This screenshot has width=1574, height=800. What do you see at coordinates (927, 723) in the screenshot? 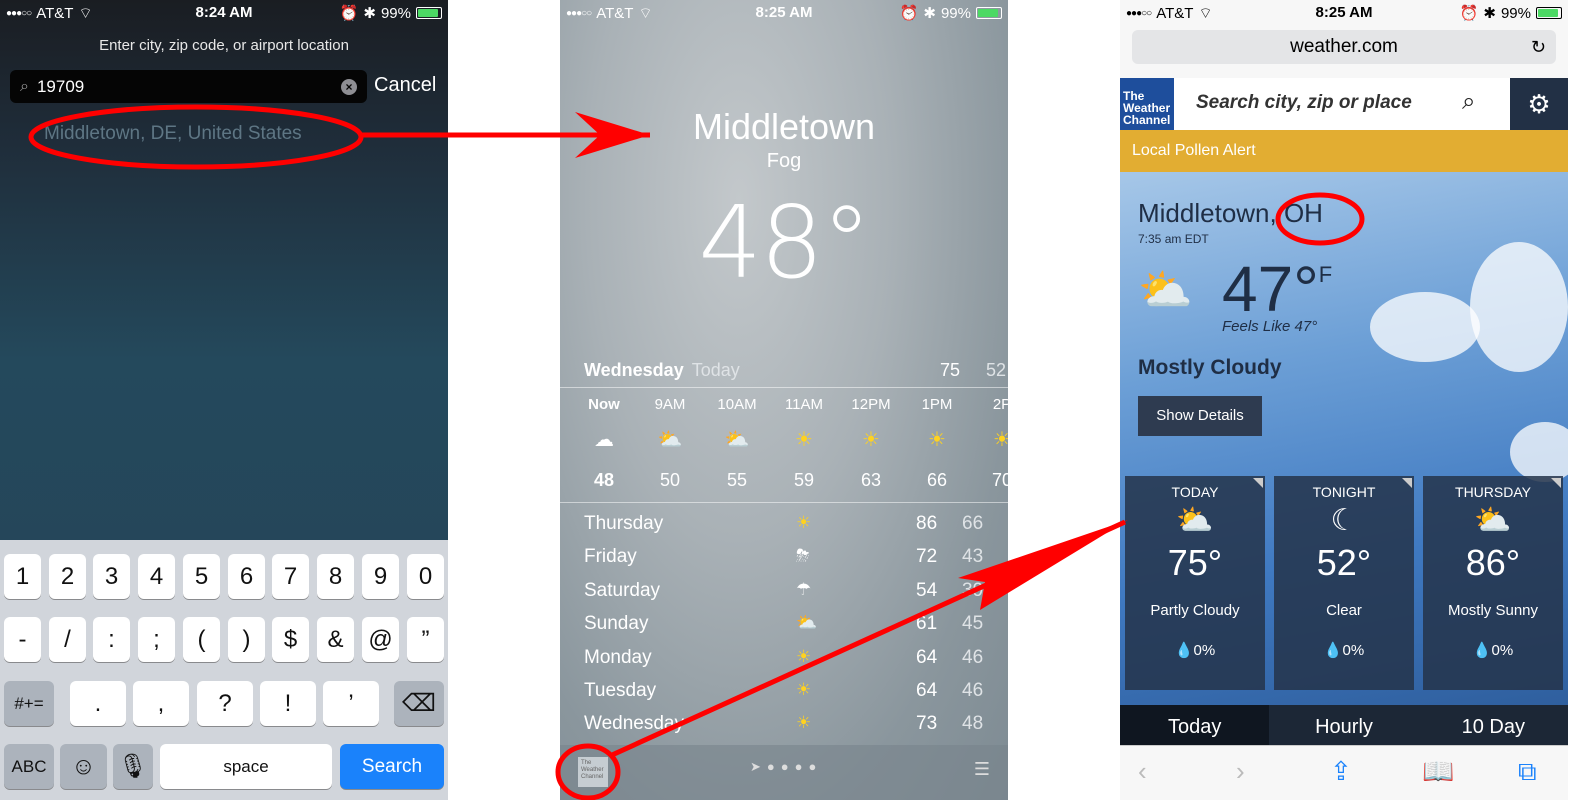
I see `daily-high: 73` at bounding box center [927, 723].